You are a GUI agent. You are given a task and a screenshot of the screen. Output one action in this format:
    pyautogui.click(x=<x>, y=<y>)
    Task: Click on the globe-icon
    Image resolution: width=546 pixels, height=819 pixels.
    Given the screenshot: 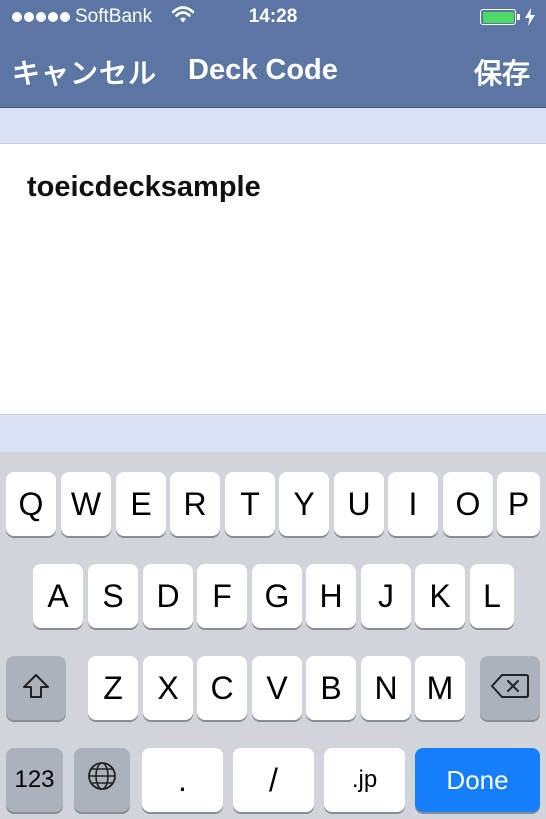 What is the action you would take?
    pyautogui.click(x=102, y=780)
    